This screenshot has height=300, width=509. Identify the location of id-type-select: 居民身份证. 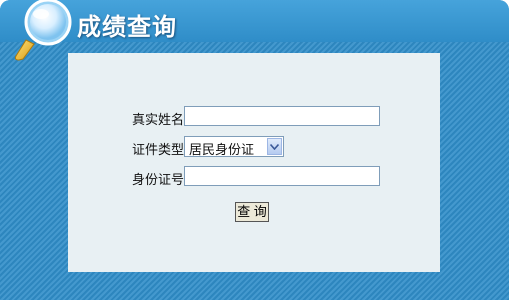
(234, 146).